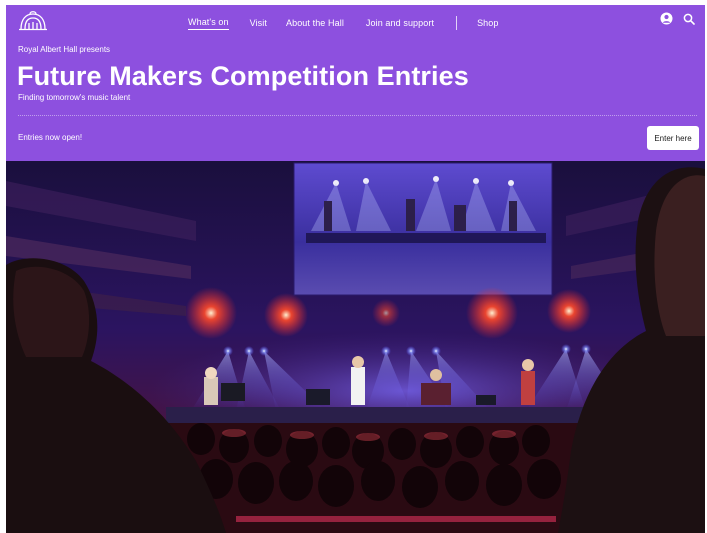  I want to click on dome-logo-icon, so click(33, 21).